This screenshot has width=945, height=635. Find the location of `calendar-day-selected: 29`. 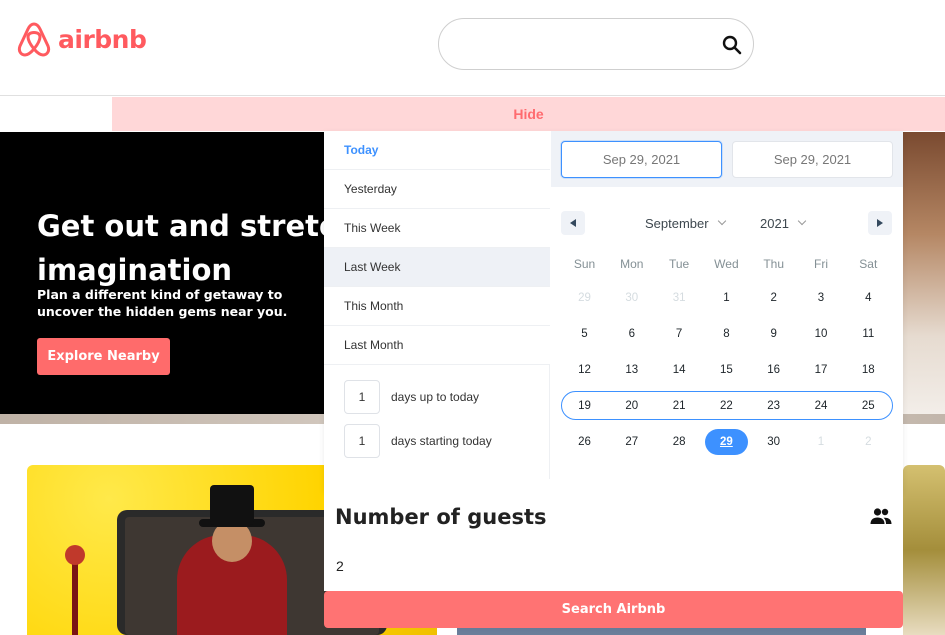

calendar-day-selected: 29 is located at coordinates (726, 442).